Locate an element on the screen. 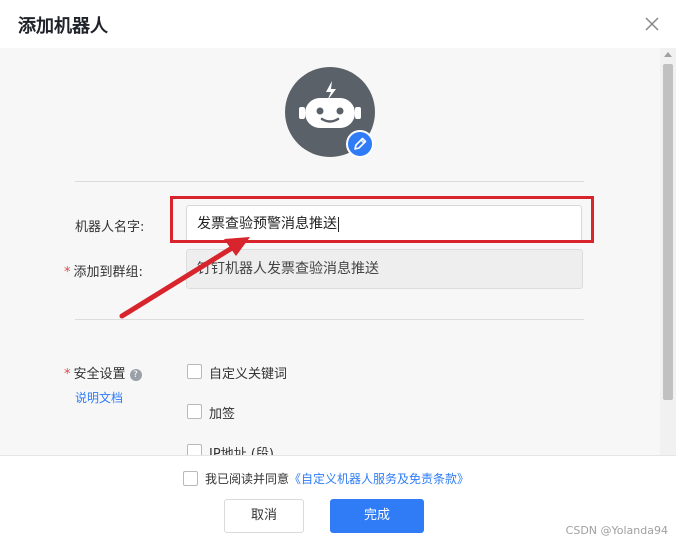 This screenshot has height=546, width=676. sign-label: 加签 is located at coordinates (222, 414).